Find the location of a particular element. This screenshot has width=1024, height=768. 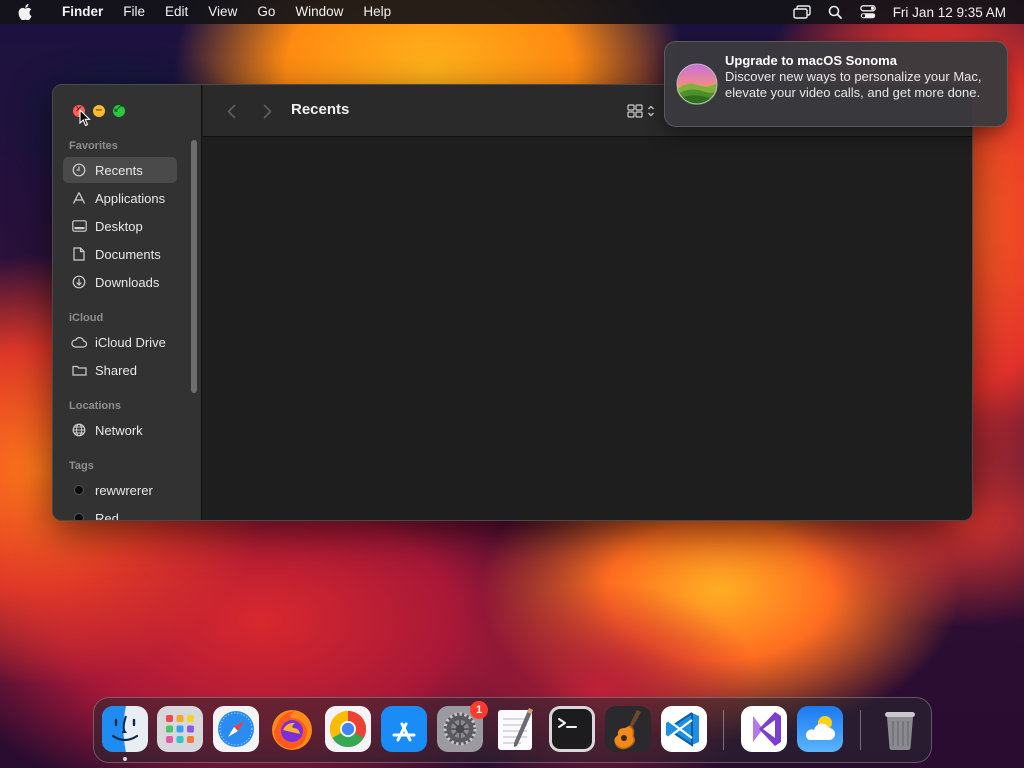

clock-icon is located at coordinates (79, 170).